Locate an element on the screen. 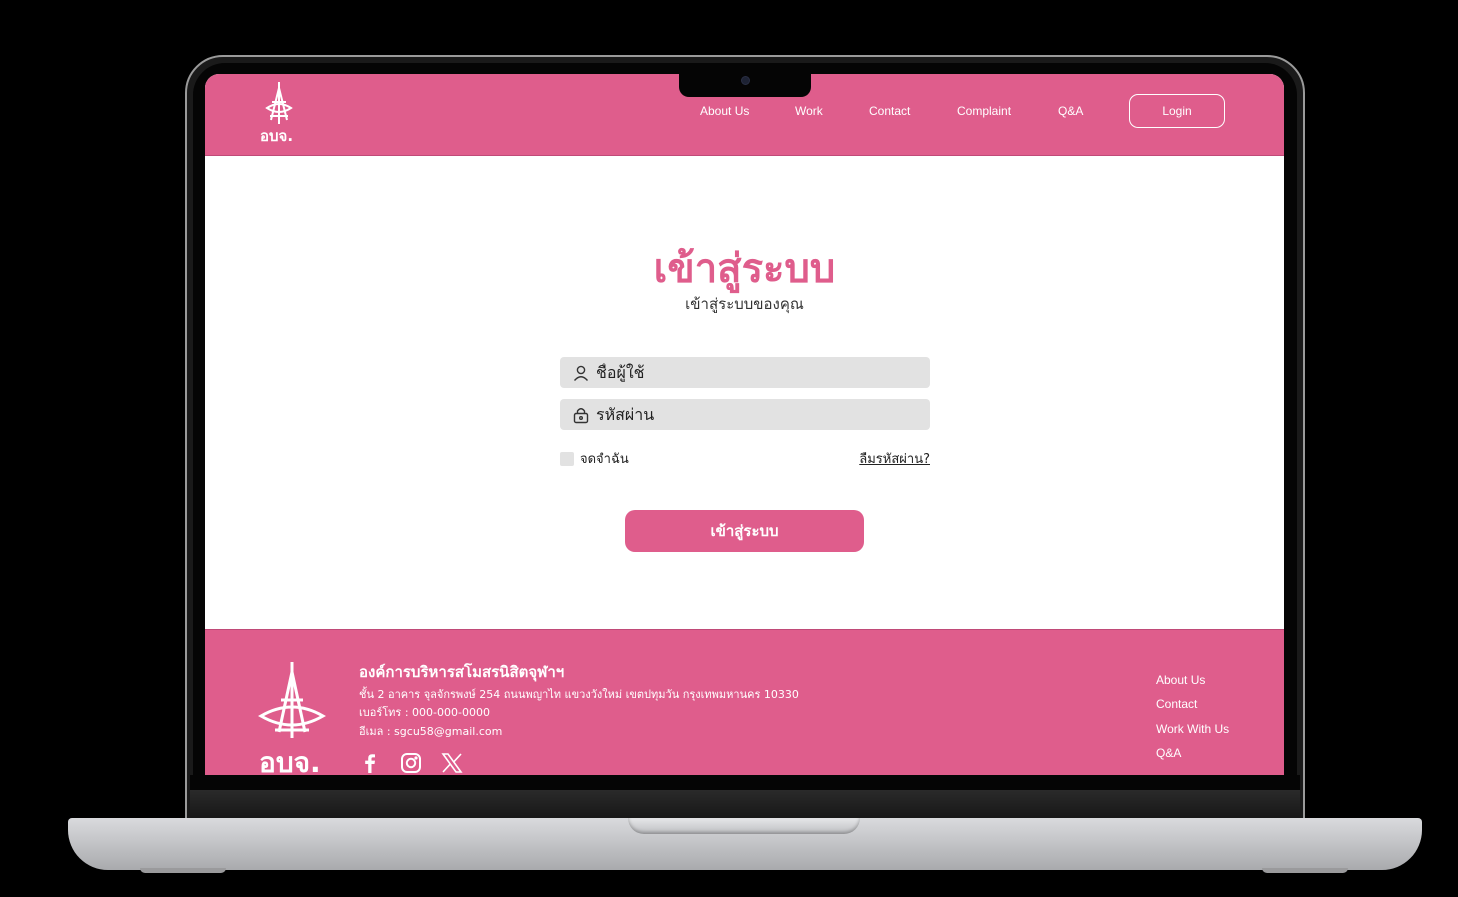 The width and height of the screenshot is (1458, 897). page-title: เข้าสู่ระบบ is located at coordinates (744, 269).